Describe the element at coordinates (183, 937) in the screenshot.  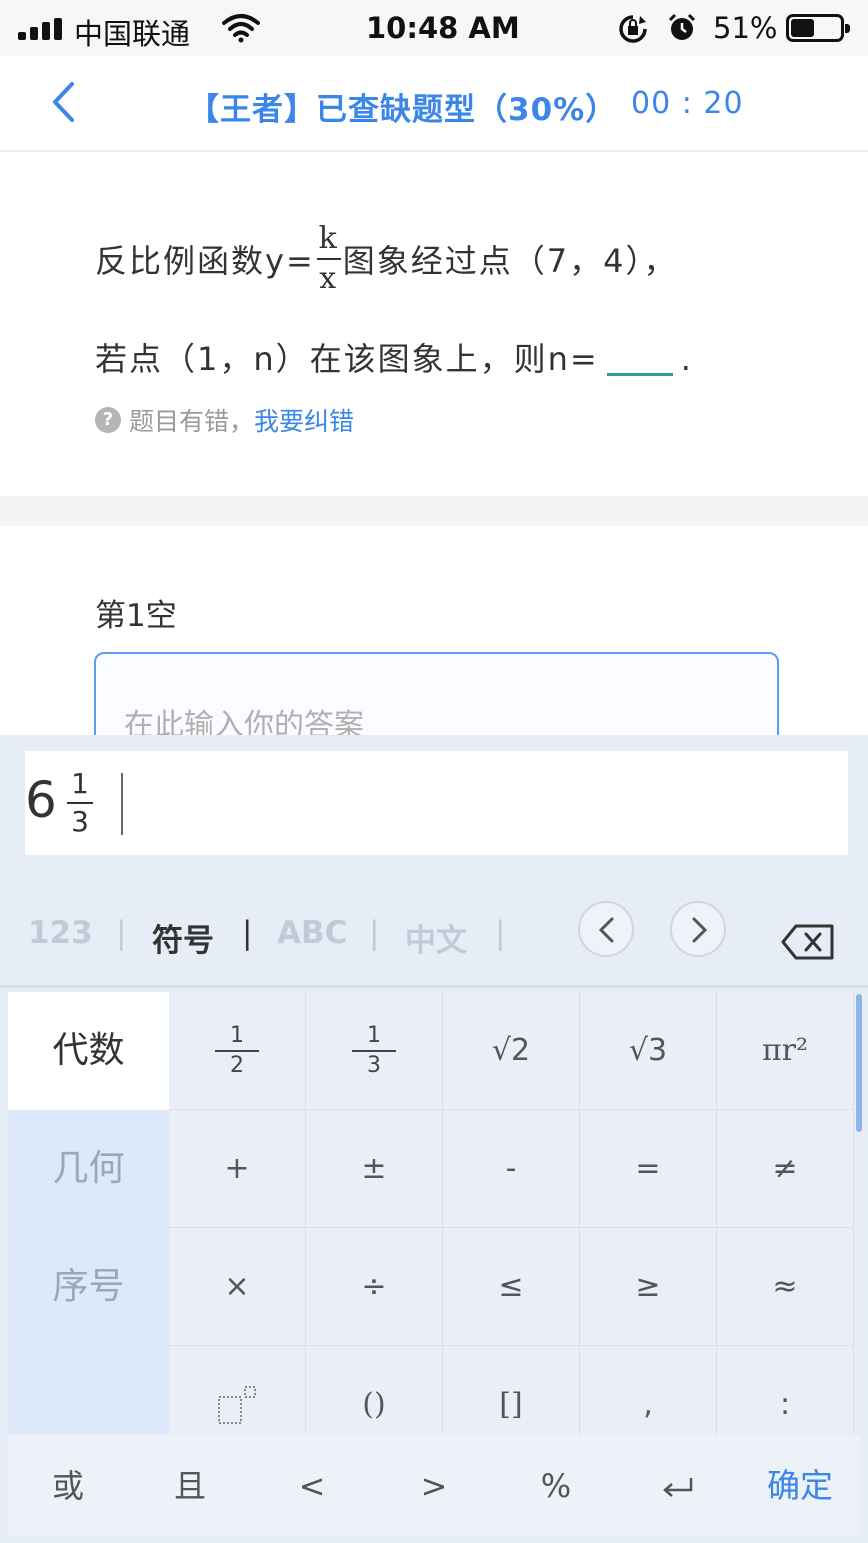
I see `tab-symbols: 符号` at that location.